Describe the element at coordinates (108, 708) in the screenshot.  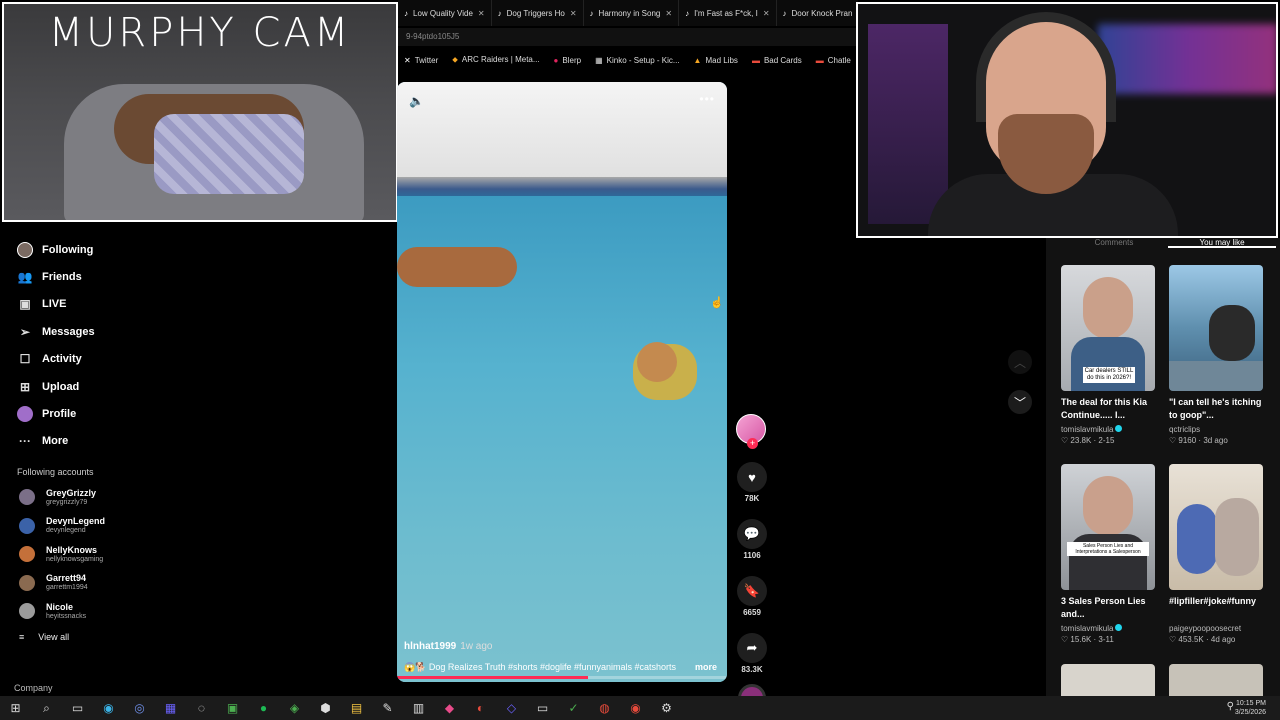
I see `edge-browser-icon: ◉` at that location.